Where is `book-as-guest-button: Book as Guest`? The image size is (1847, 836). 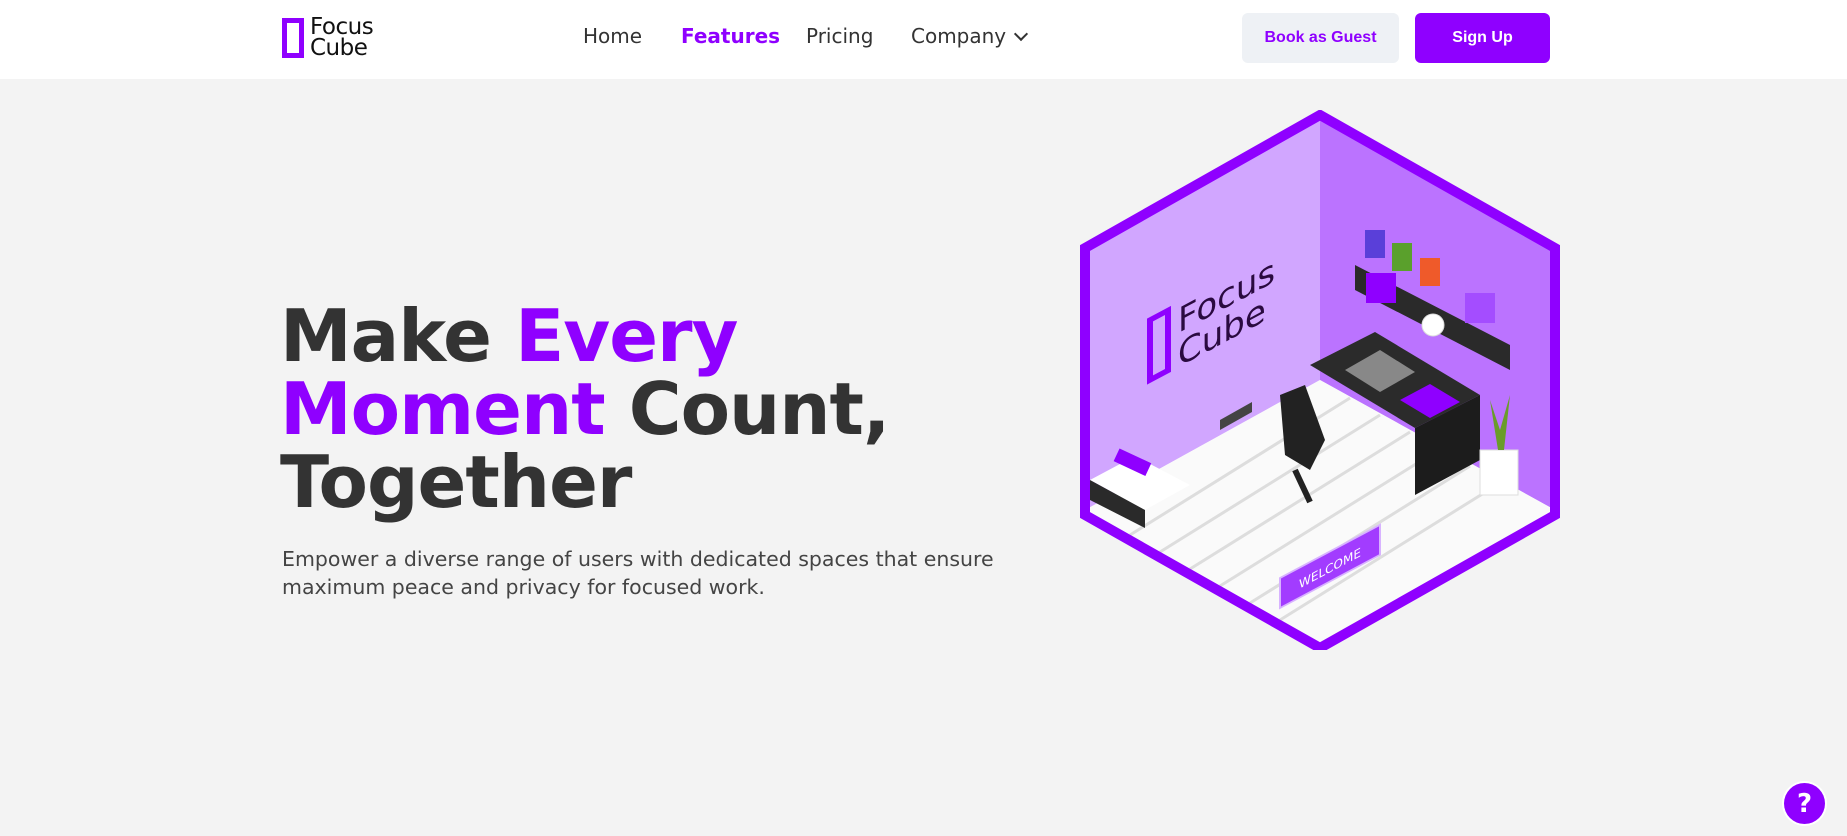 book-as-guest-button: Book as Guest is located at coordinates (1320, 38).